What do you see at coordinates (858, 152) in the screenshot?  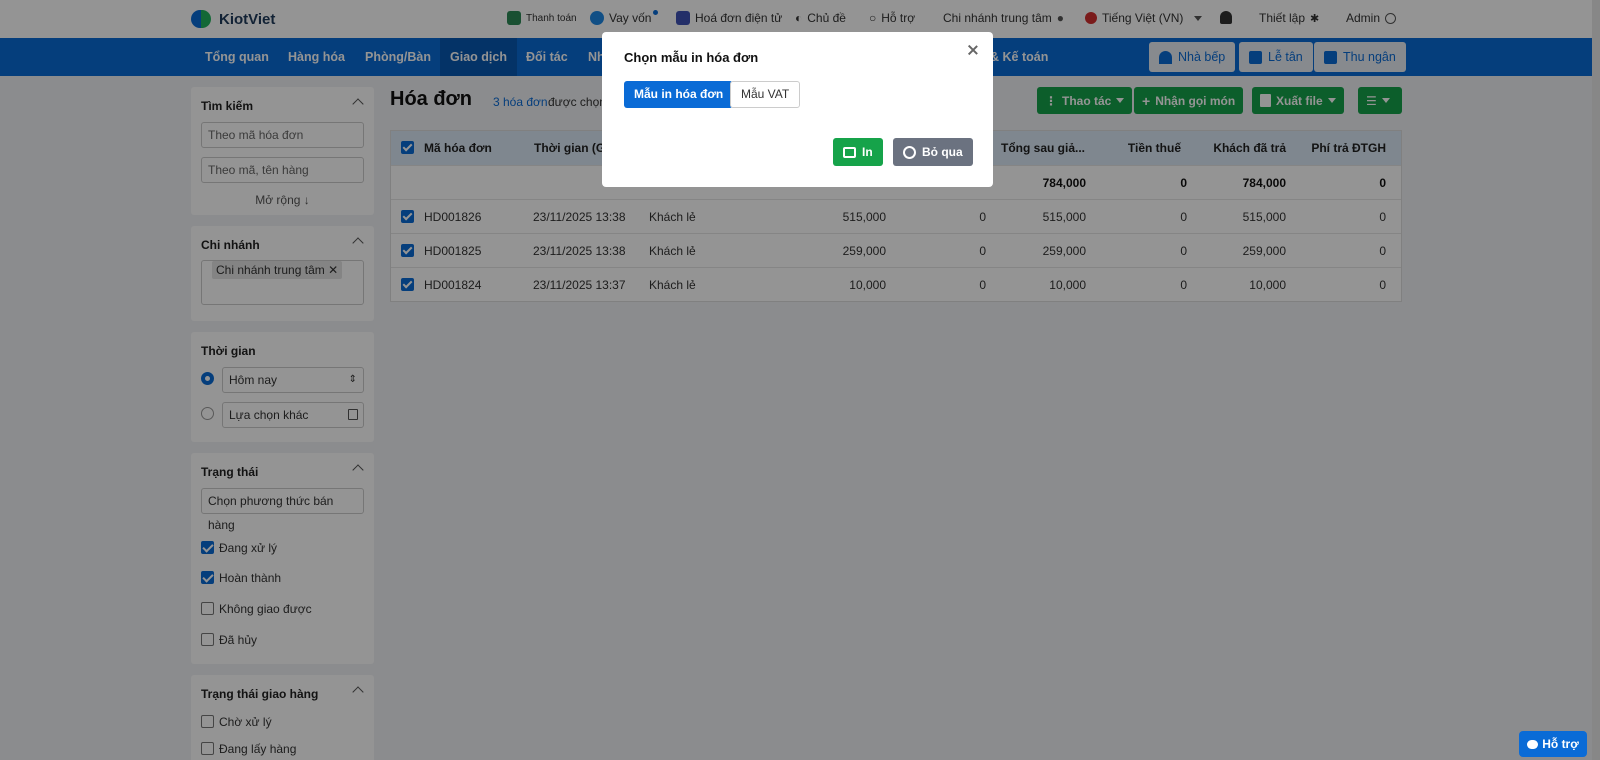 I see `print-button: In` at bounding box center [858, 152].